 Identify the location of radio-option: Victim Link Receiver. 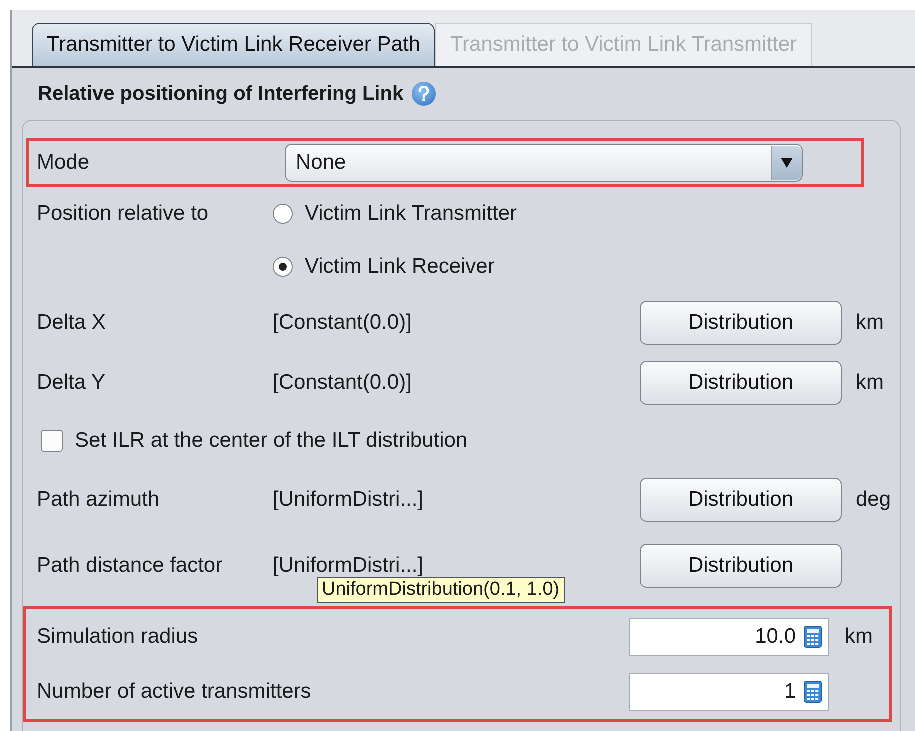
(586, 266).